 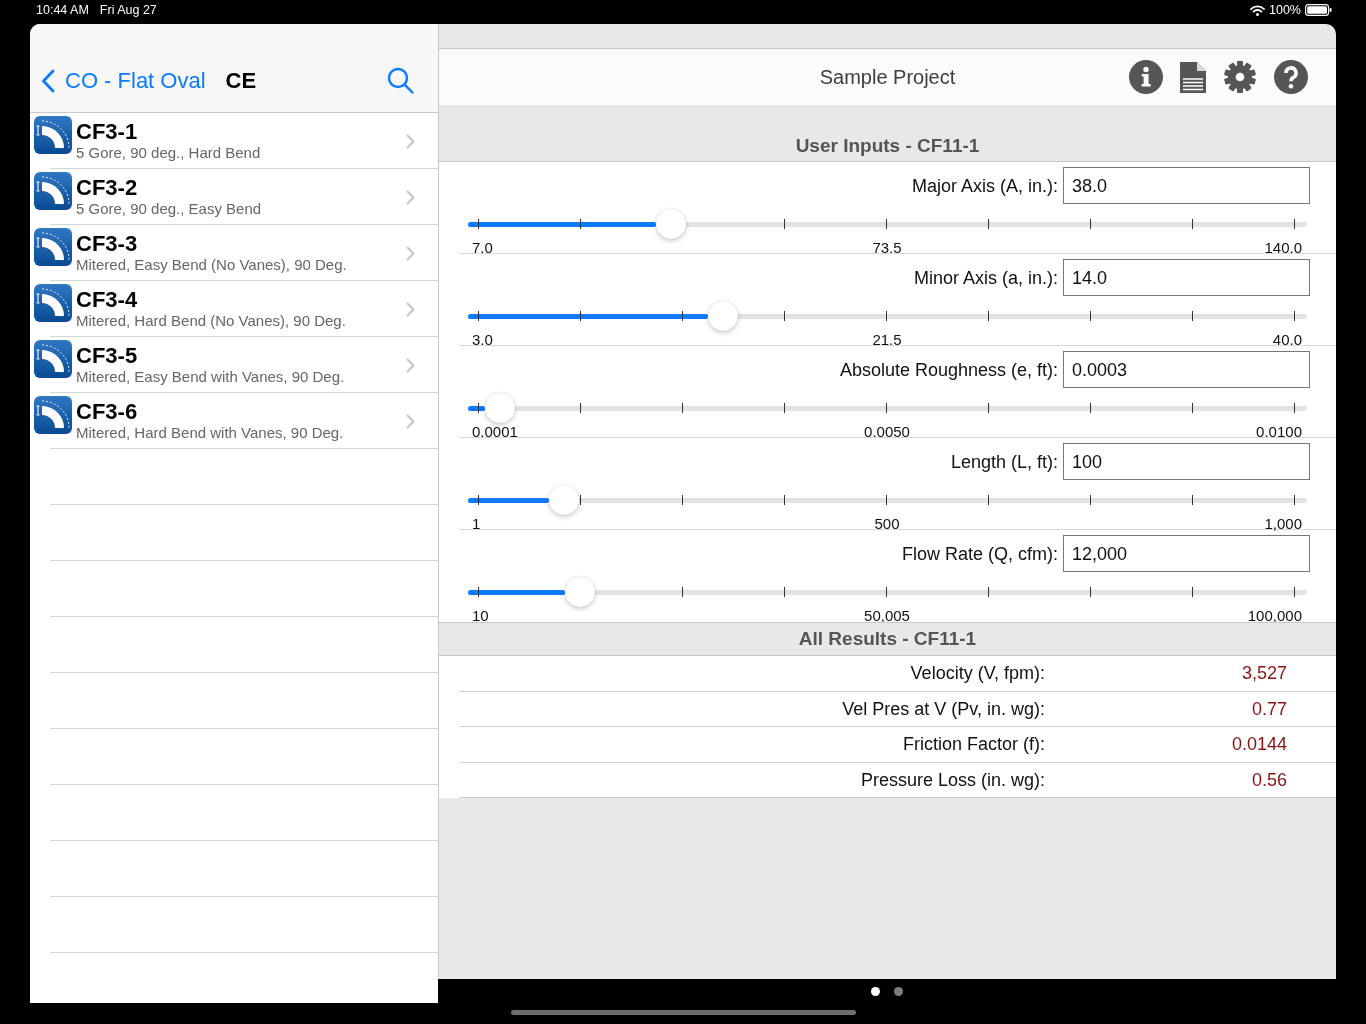 I want to click on item-subtitle: Mitered, Easy Bend with Vanes, 90 Deg., so click(x=210, y=377).